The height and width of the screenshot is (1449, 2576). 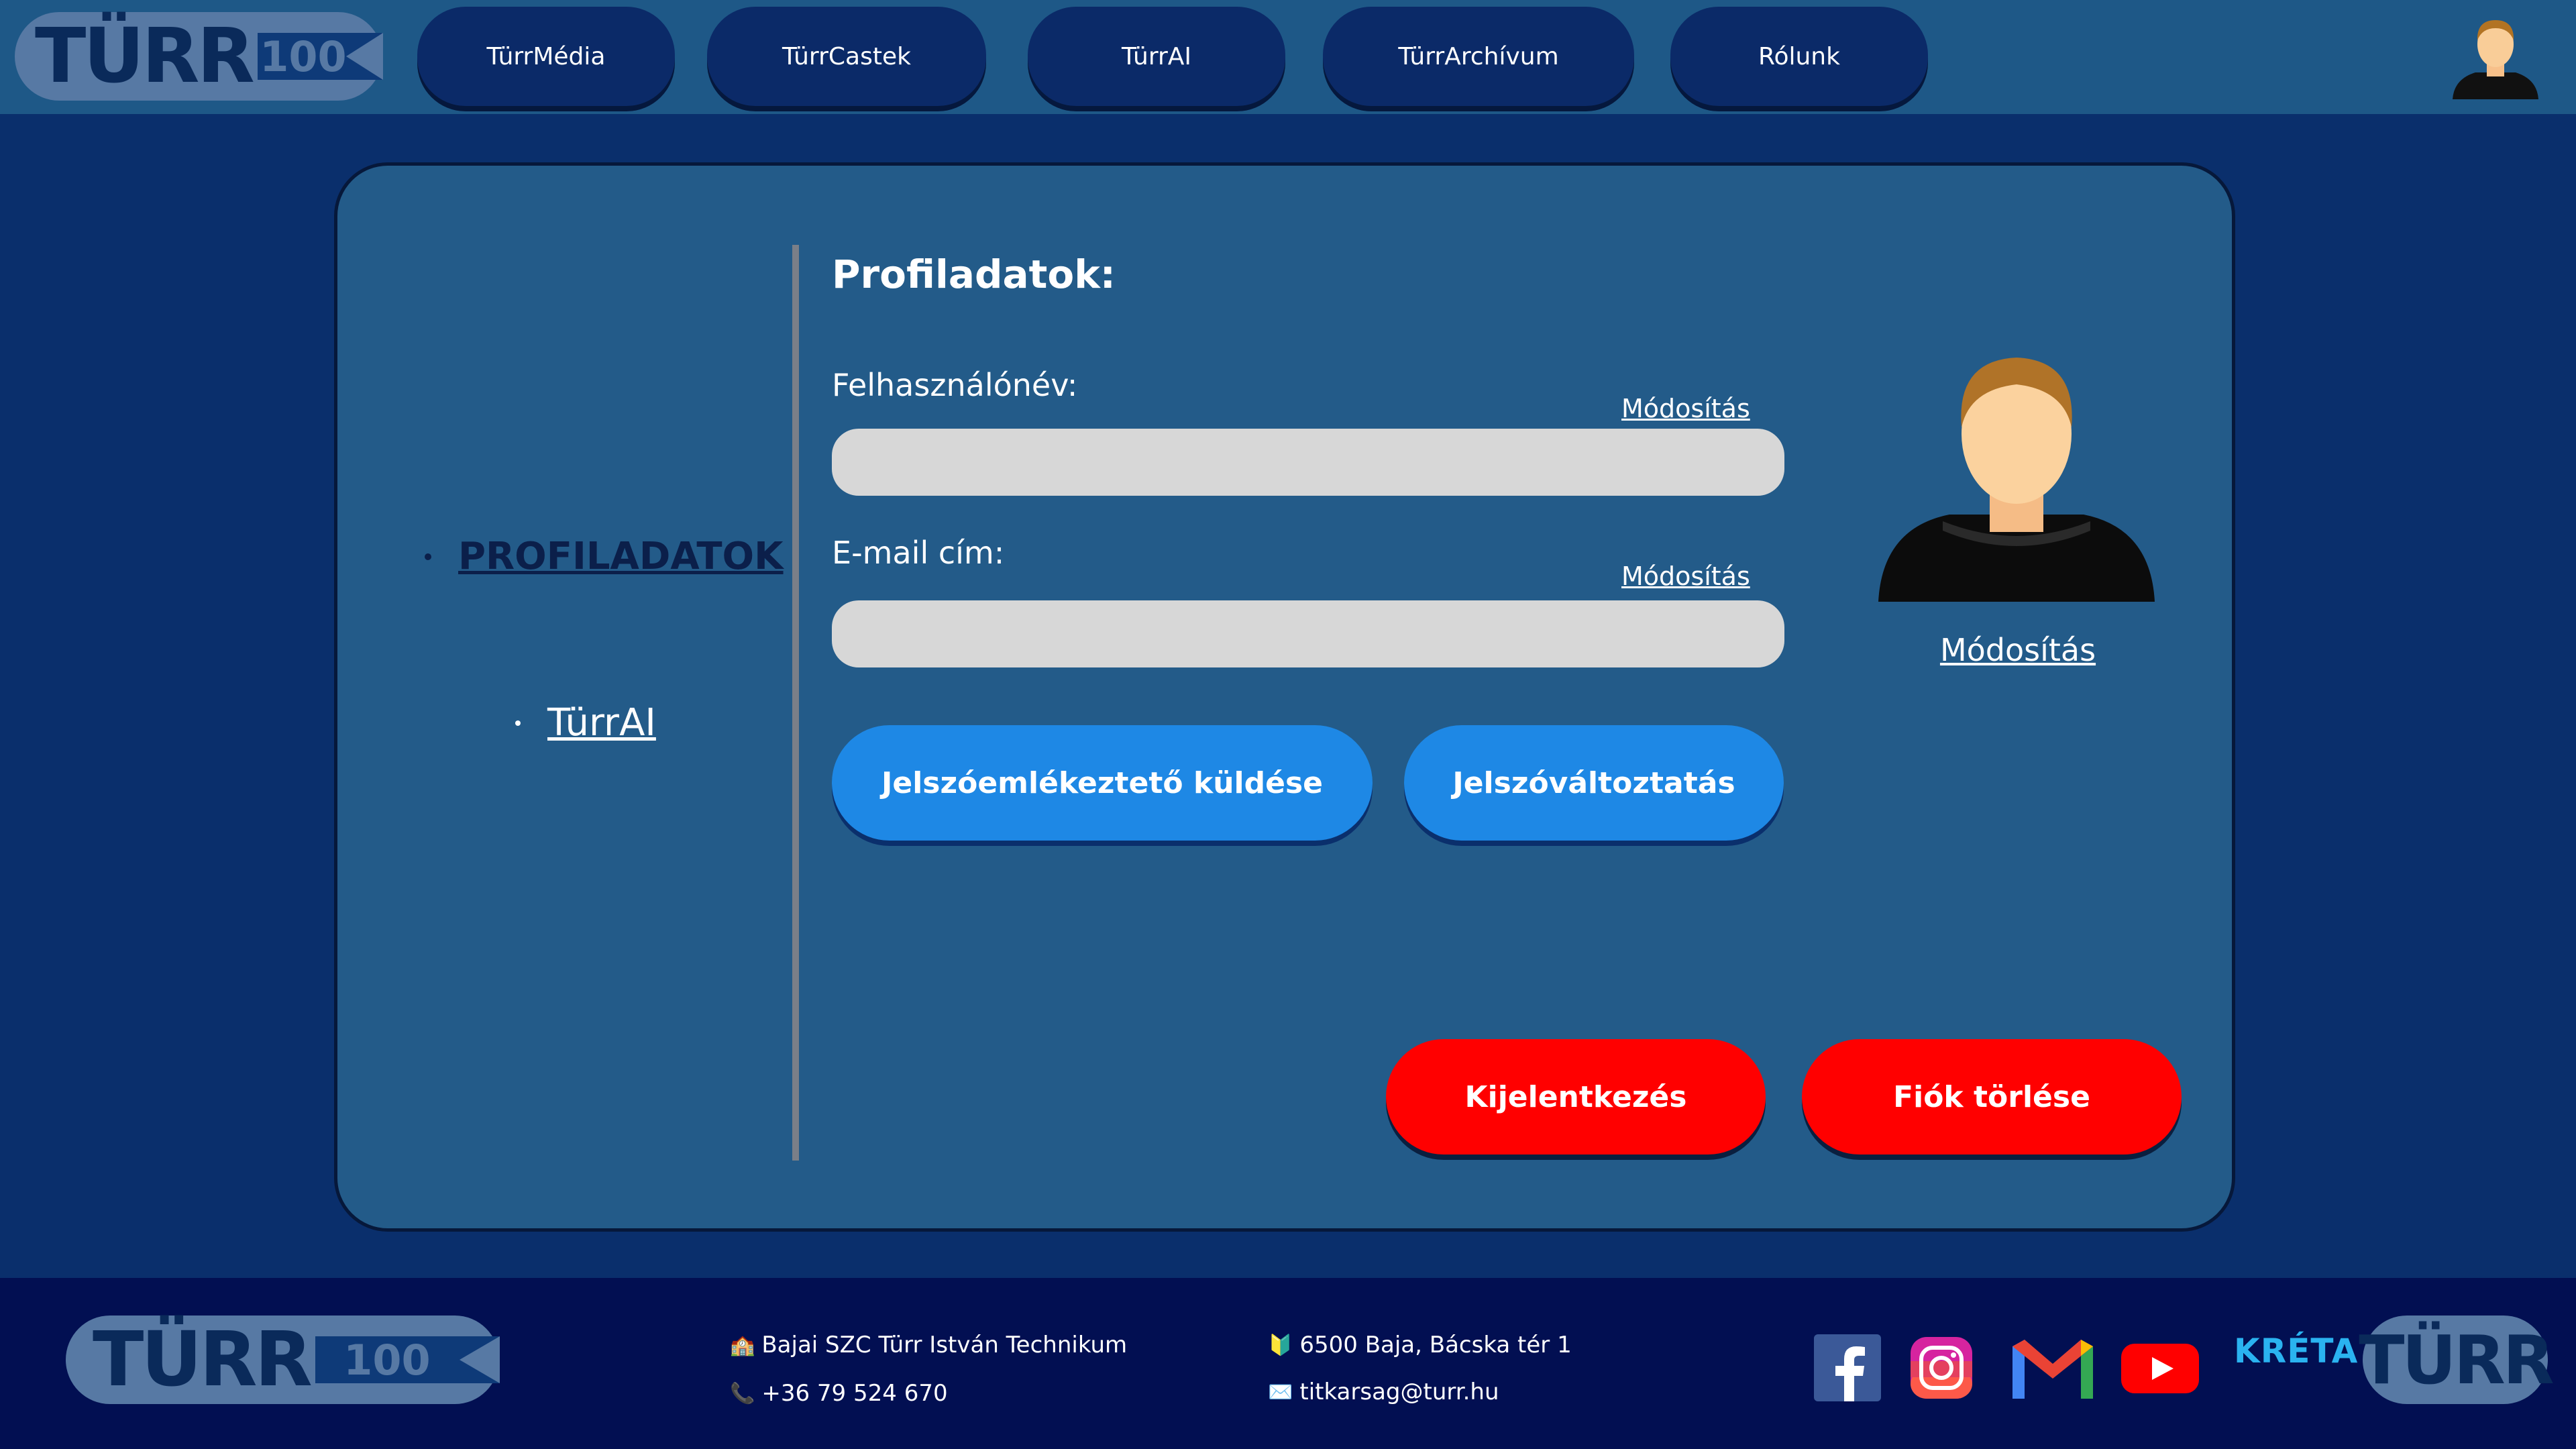 What do you see at coordinates (1399, 1392) in the screenshot?
I see `email-address: titkarsag@turr.hu` at bounding box center [1399, 1392].